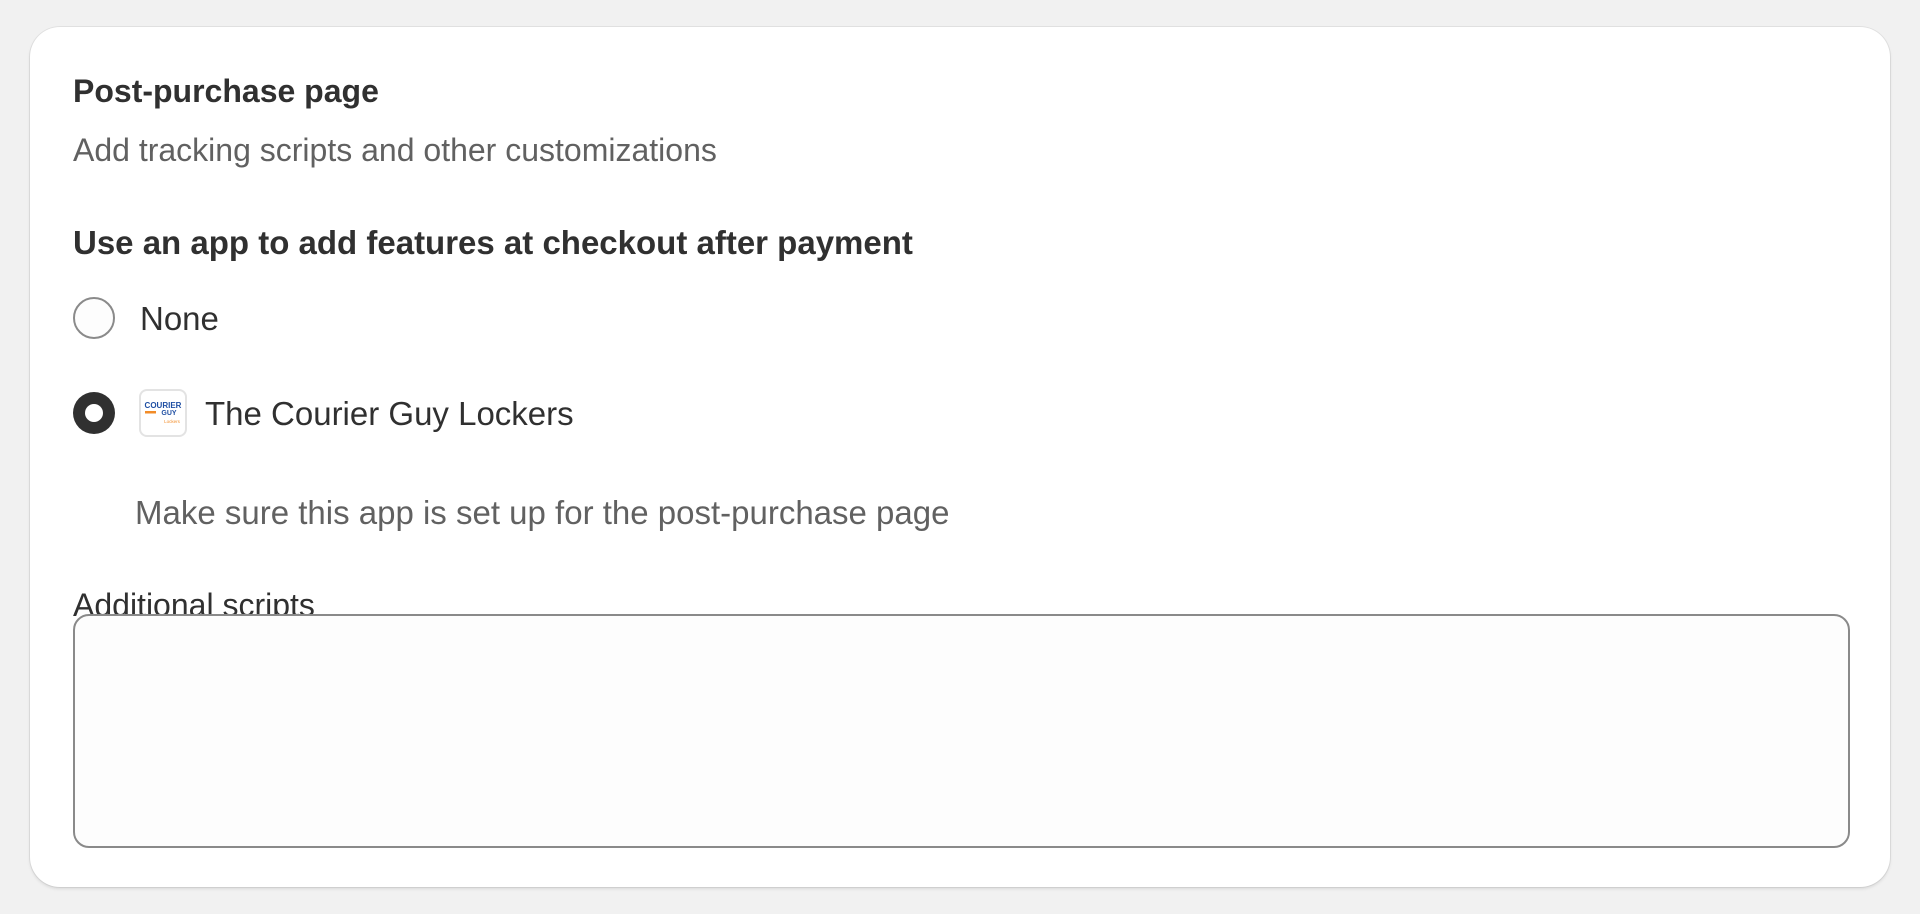 The image size is (1920, 914). I want to click on logo-line2: GUY, so click(169, 413).